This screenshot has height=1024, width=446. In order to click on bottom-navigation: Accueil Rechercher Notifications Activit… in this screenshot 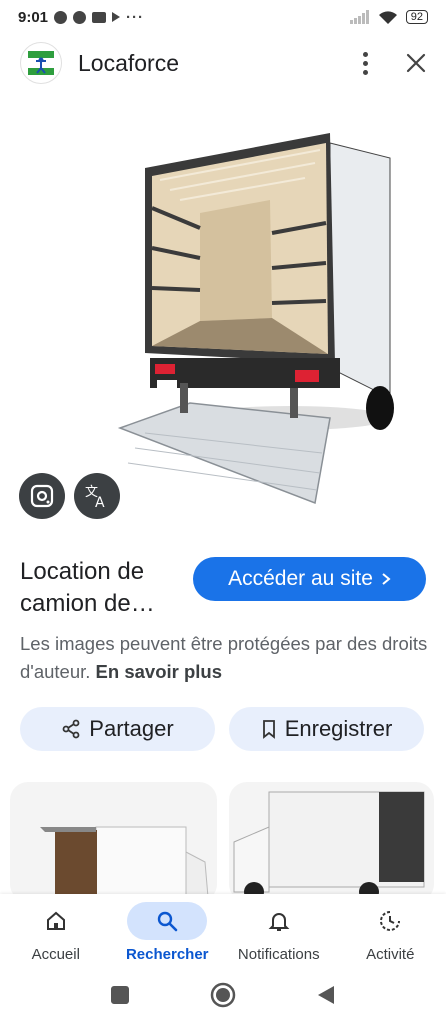, I will do `click(223, 930)`.